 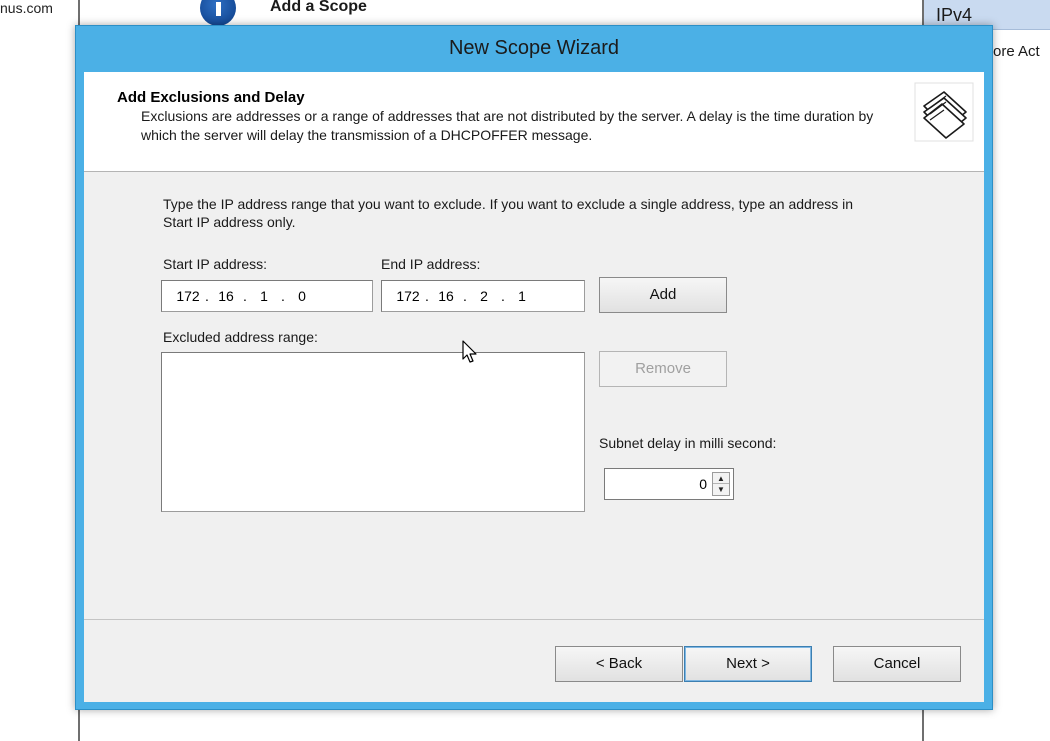 I want to click on start-ip-octet-4: 0, so click(x=302, y=296).